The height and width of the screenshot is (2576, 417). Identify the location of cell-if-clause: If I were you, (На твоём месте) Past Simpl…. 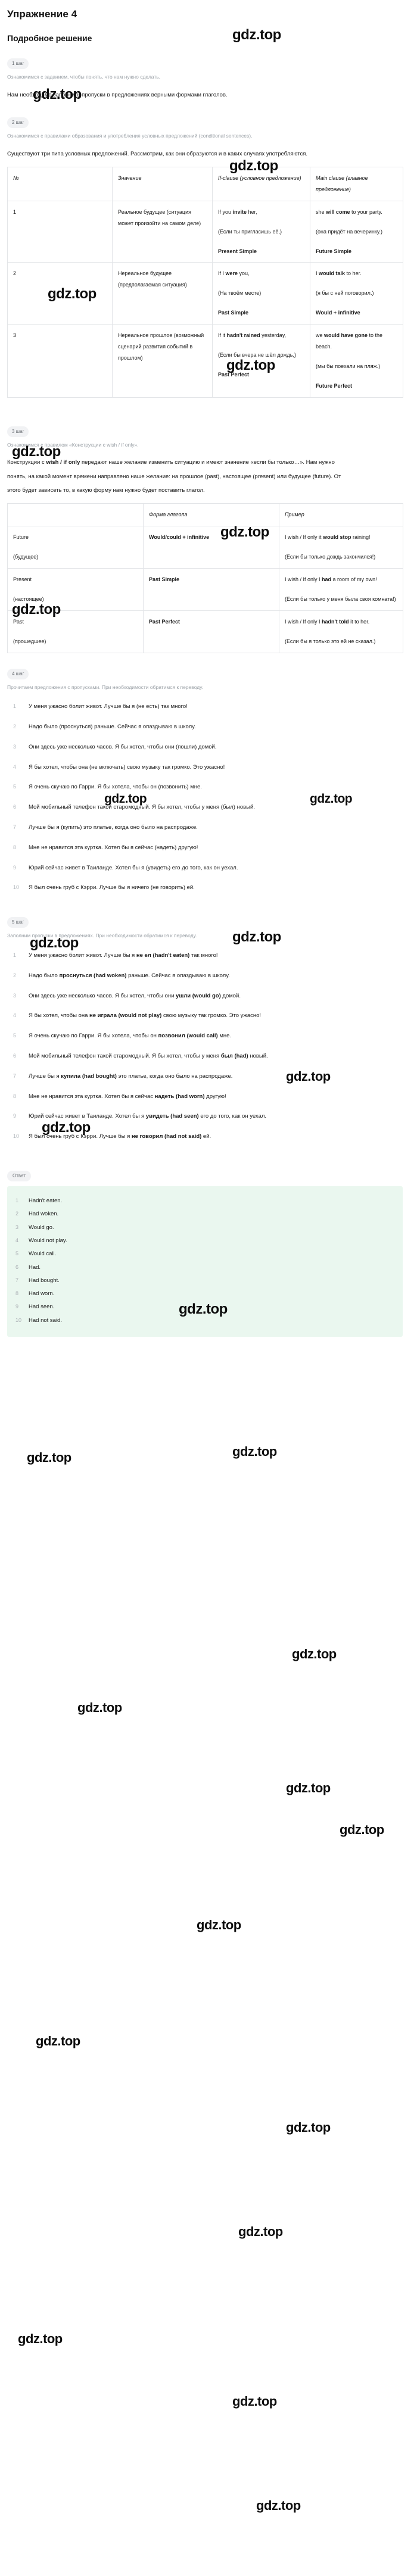
(261, 293).